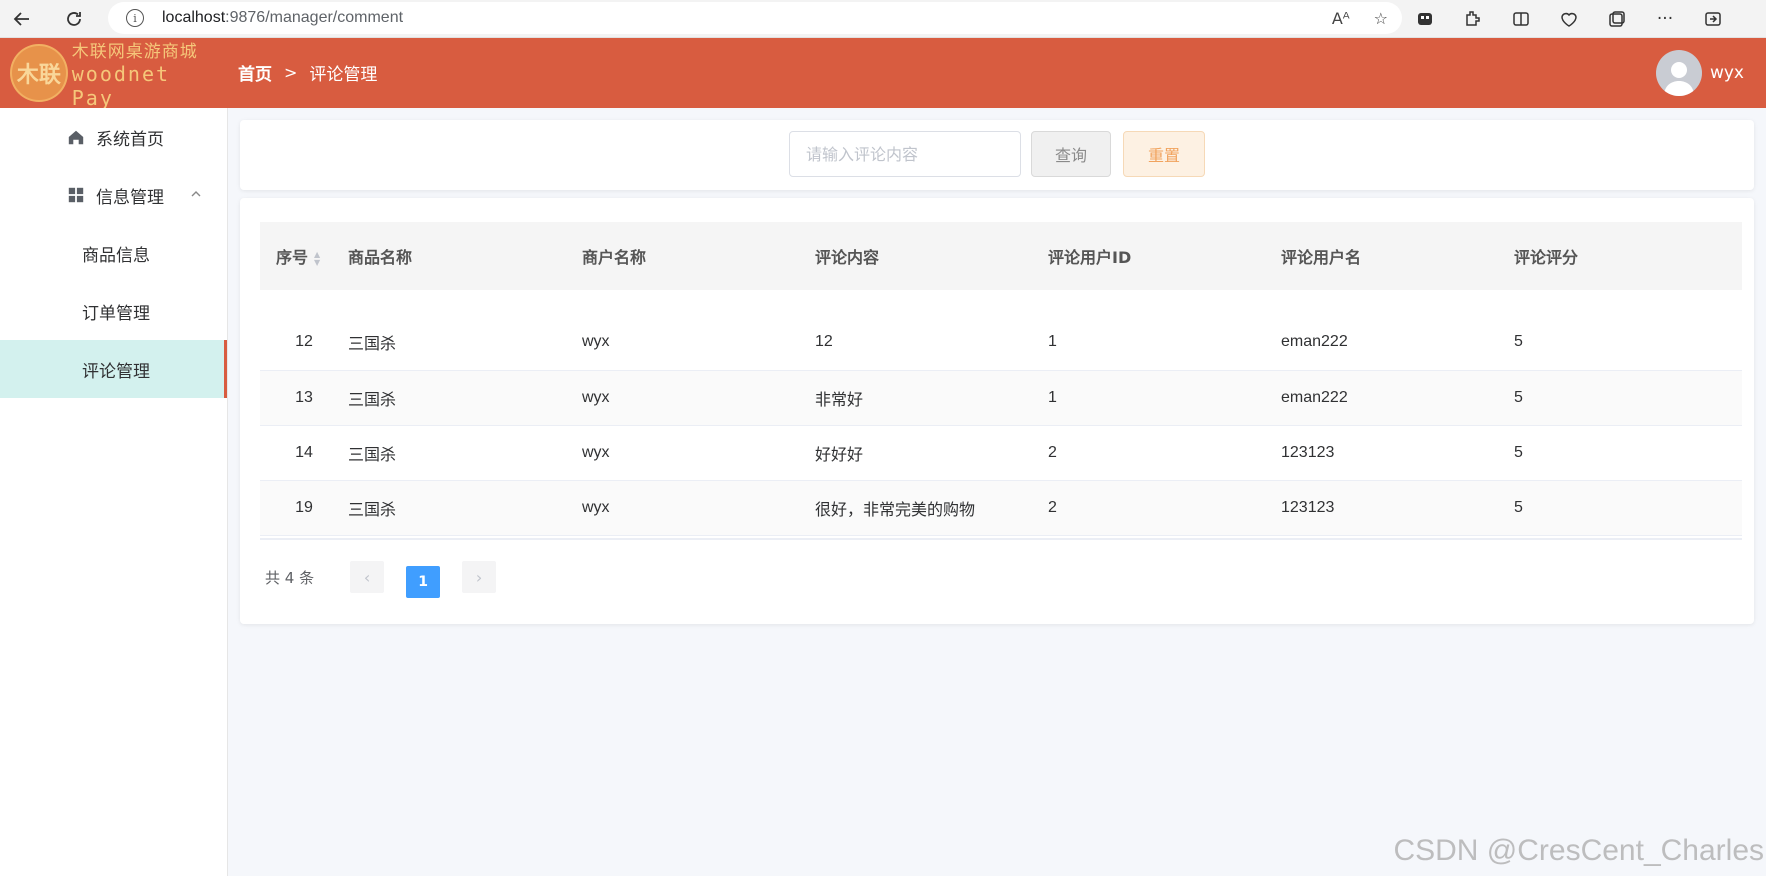  I want to click on user-menu: wyx, so click(1699, 73).